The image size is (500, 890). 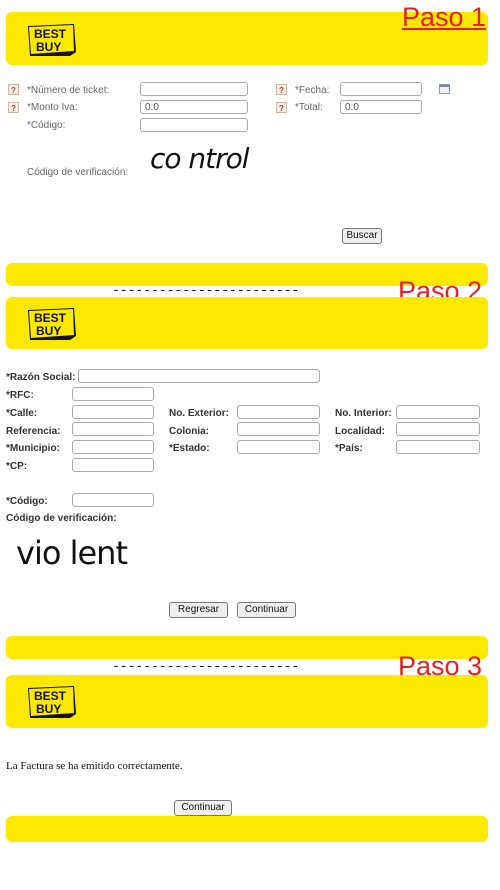 What do you see at coordinates (113, 465) in the screenshot?
I see `cp-input` at bounding box center [113, 465].